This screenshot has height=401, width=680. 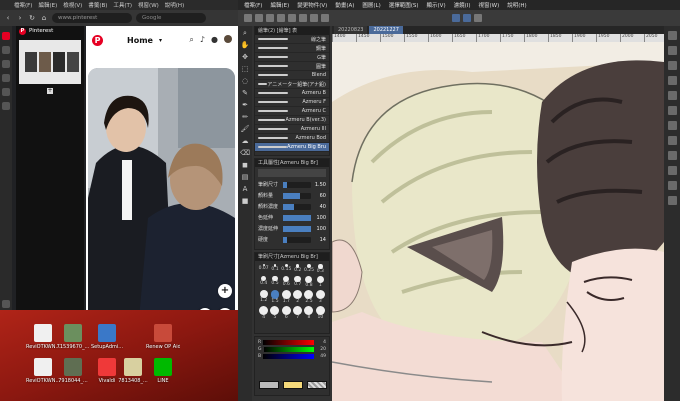 What do you see at coordinates (6, 106) in the screenshot?
I see `window-icon` at bounding box center [6, 106].